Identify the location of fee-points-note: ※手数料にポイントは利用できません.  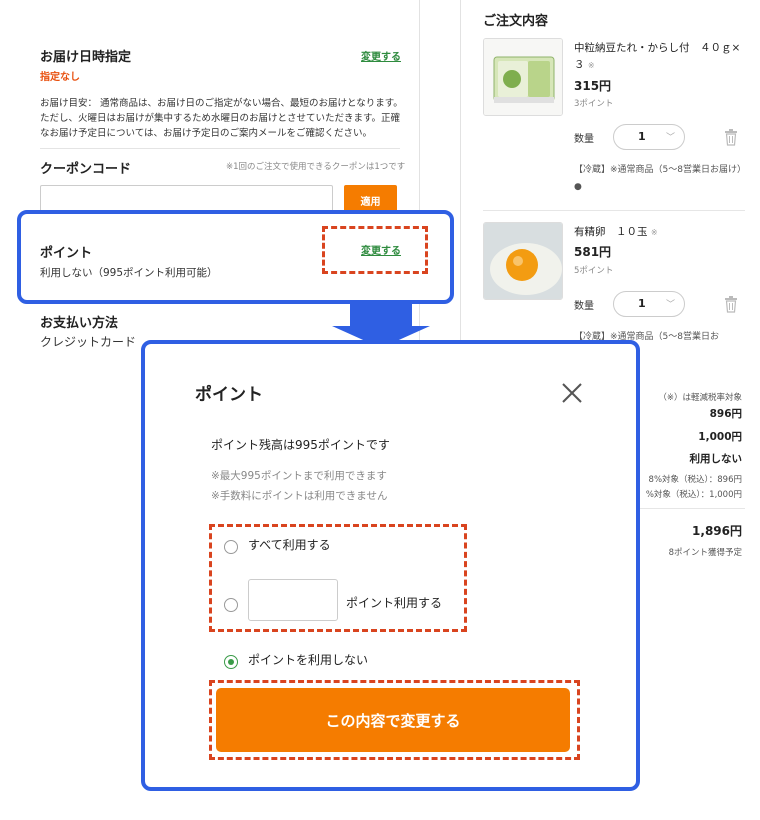
(299, 496).